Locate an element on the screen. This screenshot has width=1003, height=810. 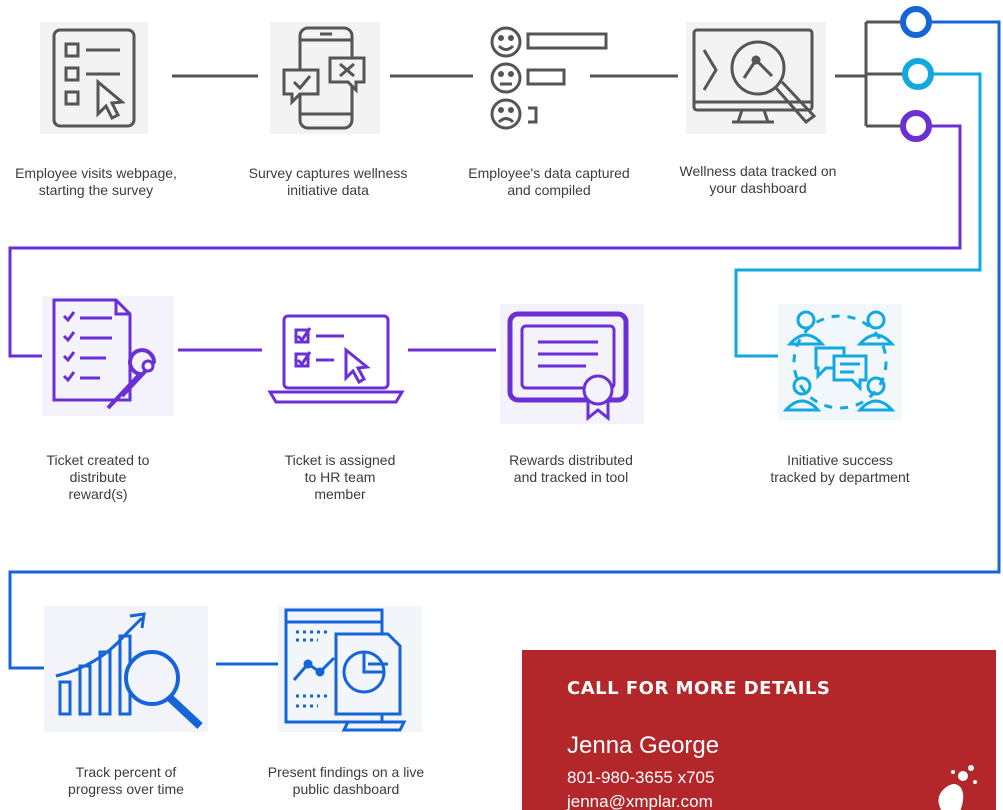
step-7-label: Rewards distributed and tracked in tool is located at coordinates (571, 468).